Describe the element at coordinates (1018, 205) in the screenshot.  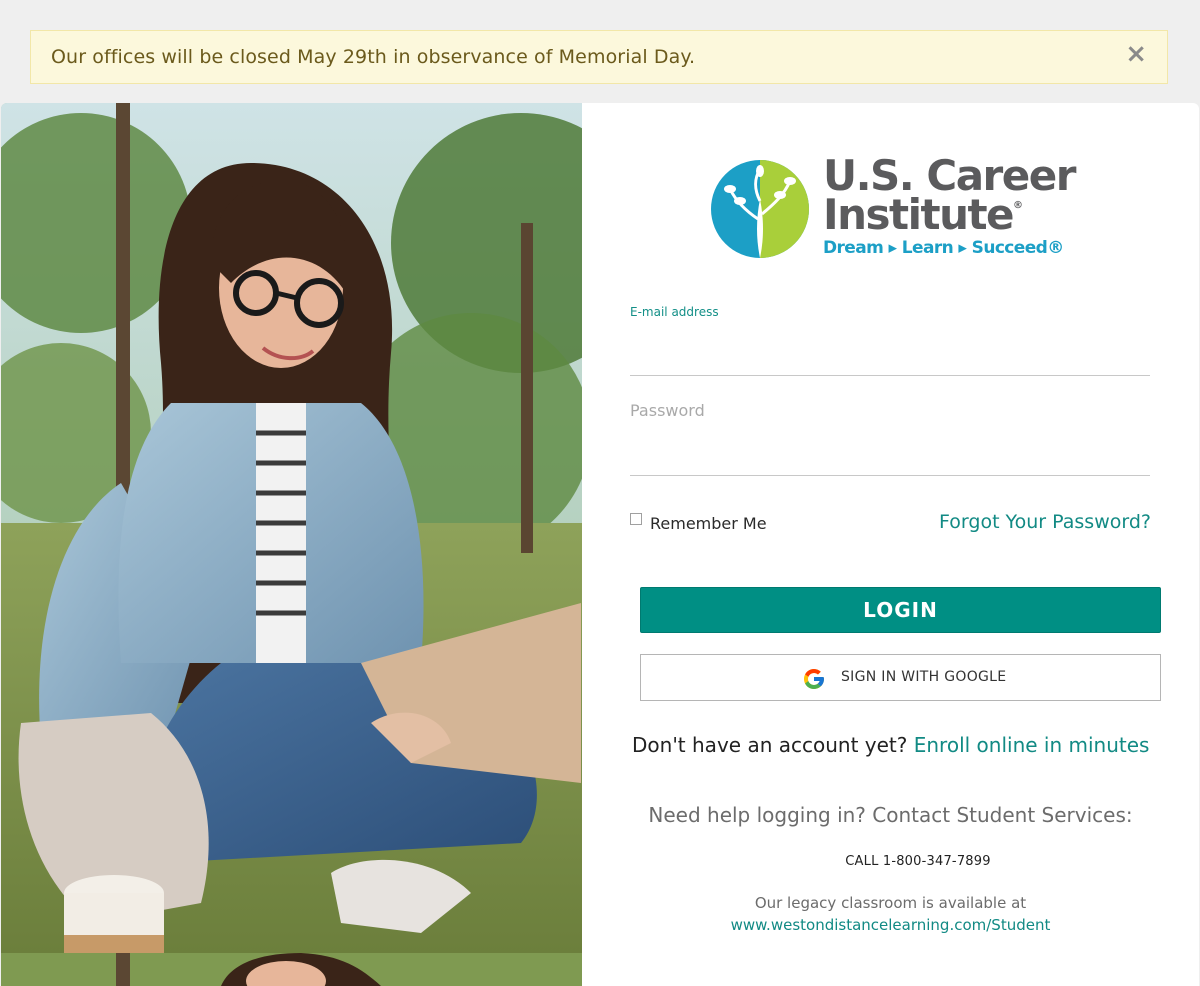
I see `logo-registered-mark: ®` at that location.